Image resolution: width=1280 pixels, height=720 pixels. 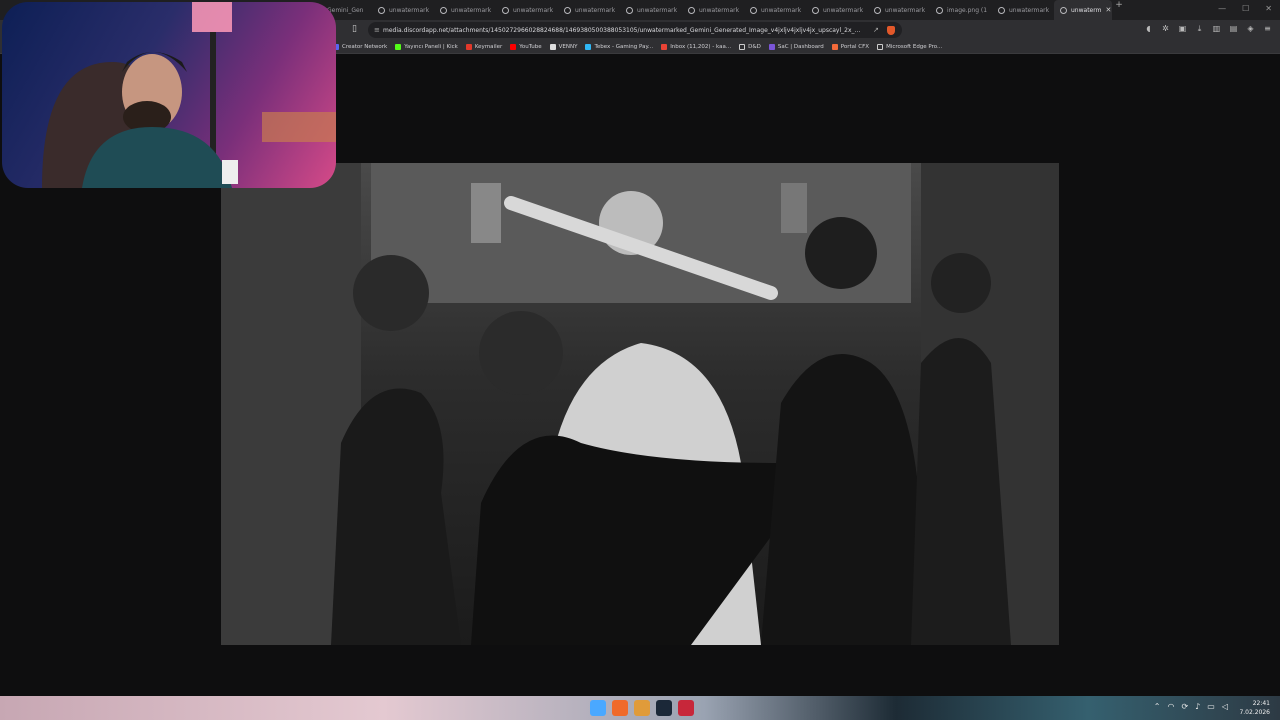 What do you see at coordinates (365, 47) in the screenshot?
I see `bookmark-label: Creator Network` at bounding box center [365, 47].